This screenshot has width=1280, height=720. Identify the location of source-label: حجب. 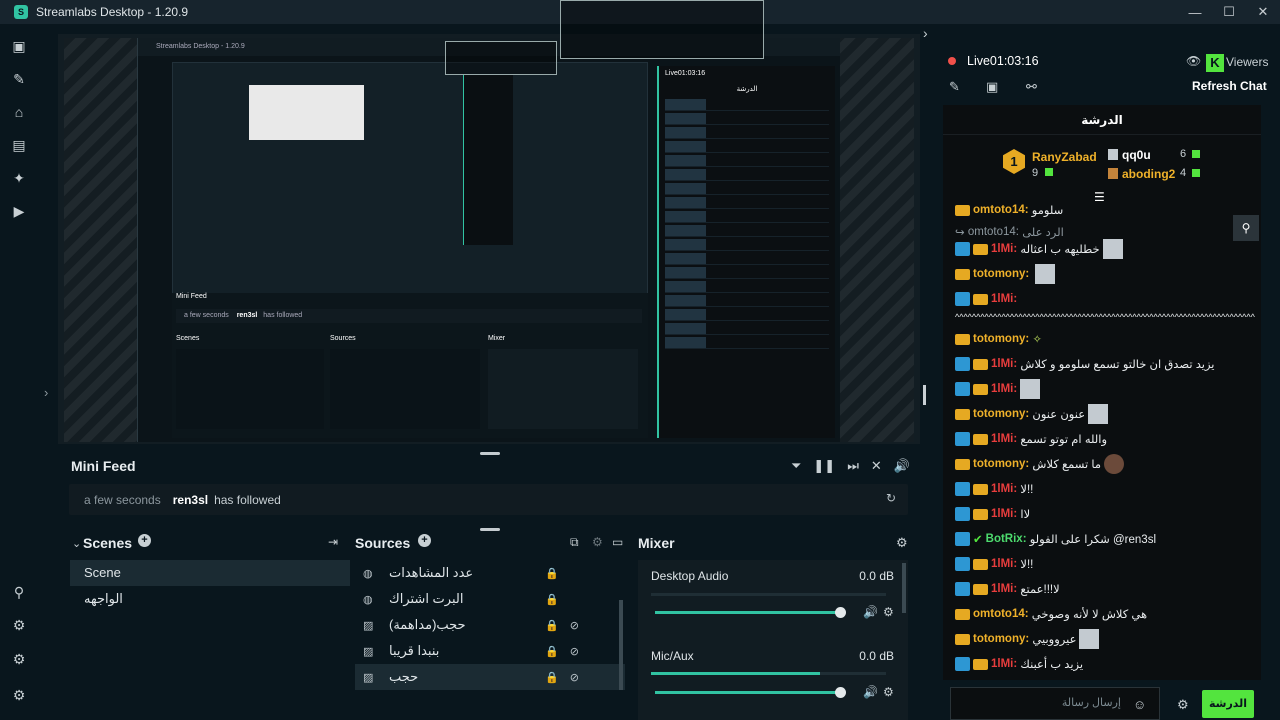
(404, 676).